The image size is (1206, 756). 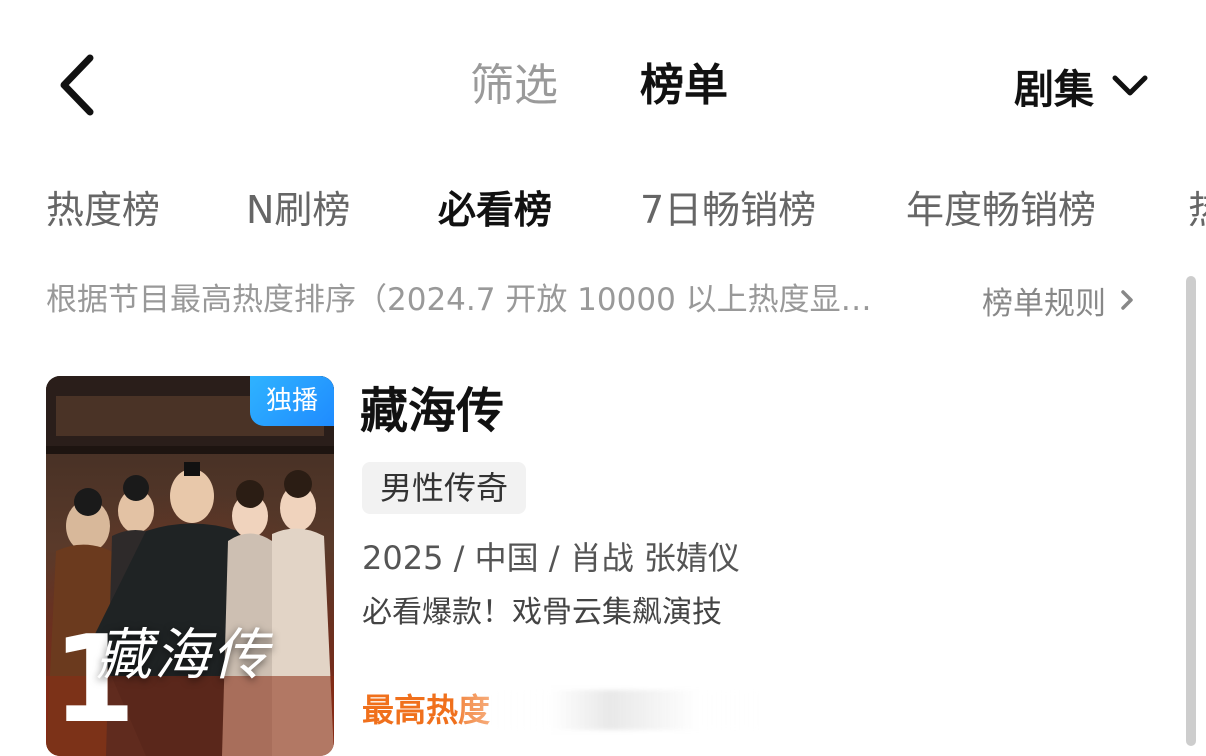 What do you see at coordinates (1197, 210) in the screenshot?
I see `rank-tab-more: 热` at bounding box center [1197, 210].